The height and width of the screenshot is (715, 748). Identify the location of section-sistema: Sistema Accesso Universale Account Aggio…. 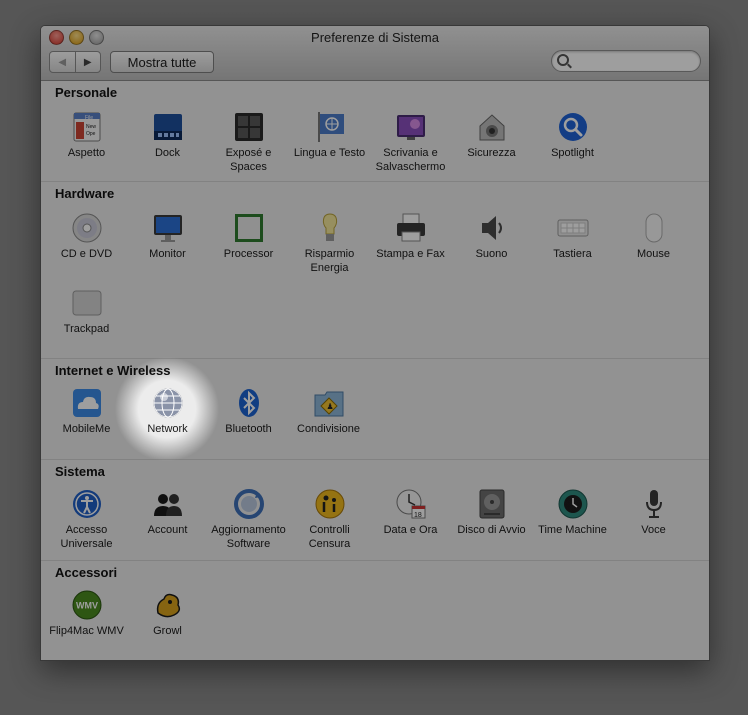
(375, 510).